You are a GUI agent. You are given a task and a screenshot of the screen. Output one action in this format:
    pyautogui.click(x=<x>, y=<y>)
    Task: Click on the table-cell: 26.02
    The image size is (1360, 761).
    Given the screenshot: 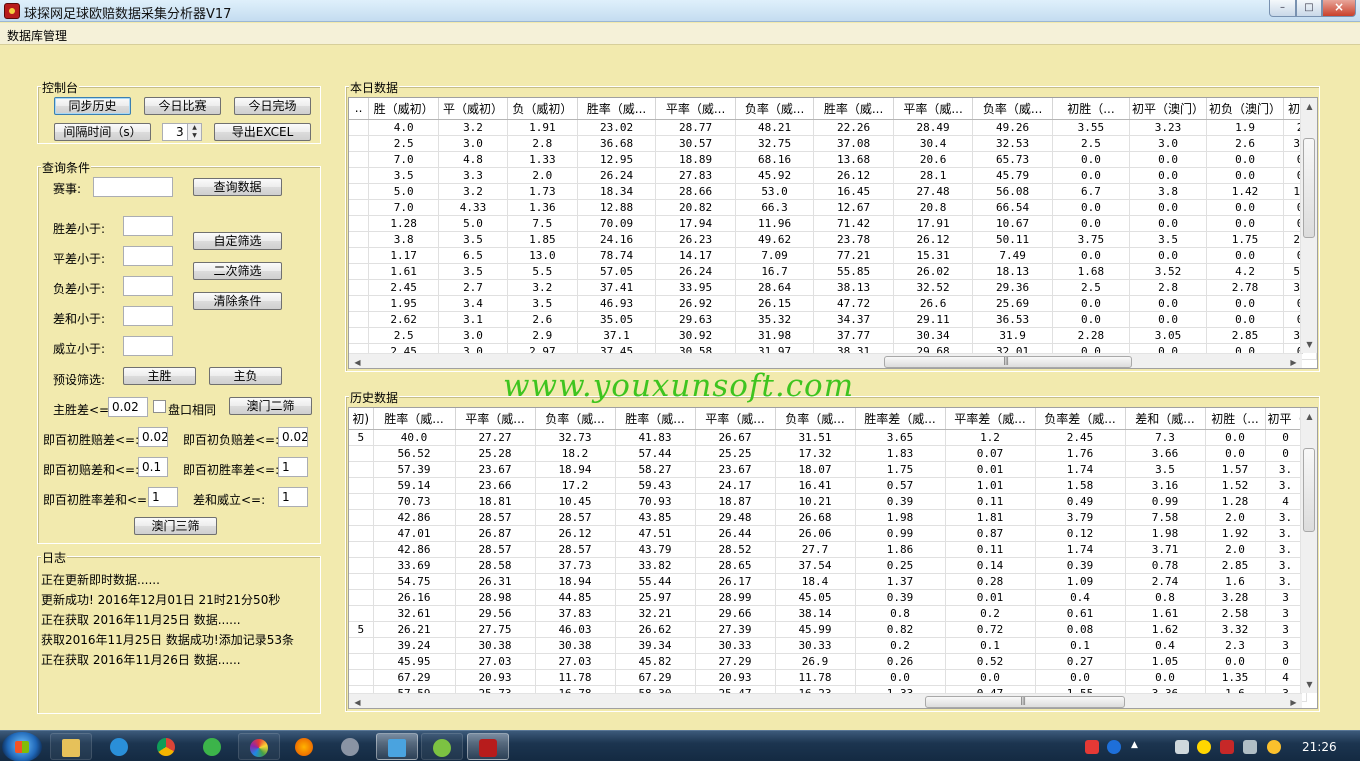 What is the action you would take?
    pyautogui.click(x=933, y=271)
    